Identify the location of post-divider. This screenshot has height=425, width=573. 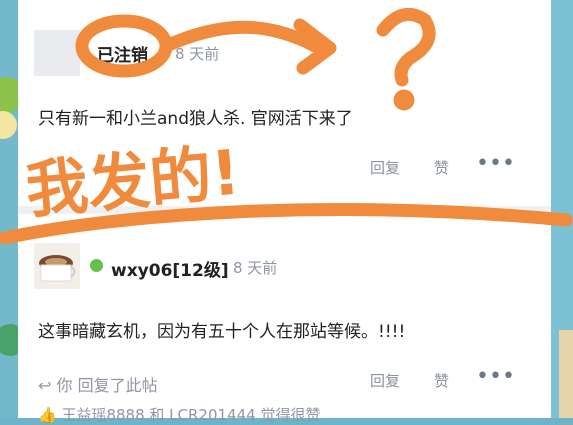
(284, 210).